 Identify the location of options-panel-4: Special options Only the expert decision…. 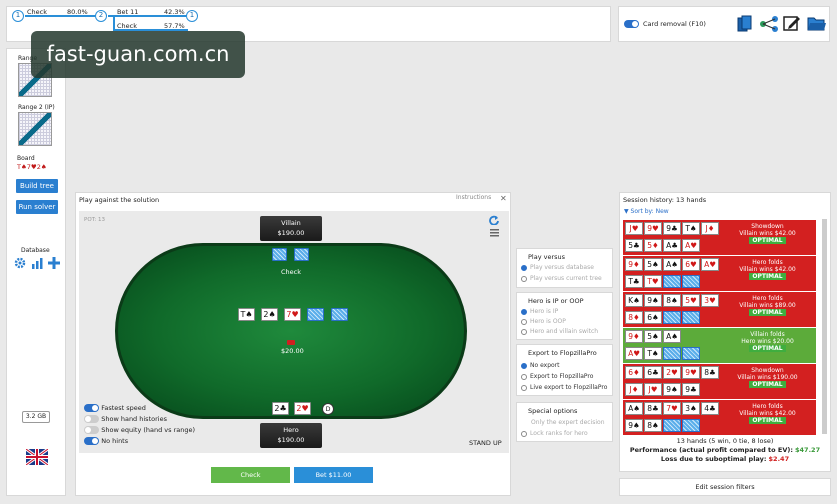
(564, 422).